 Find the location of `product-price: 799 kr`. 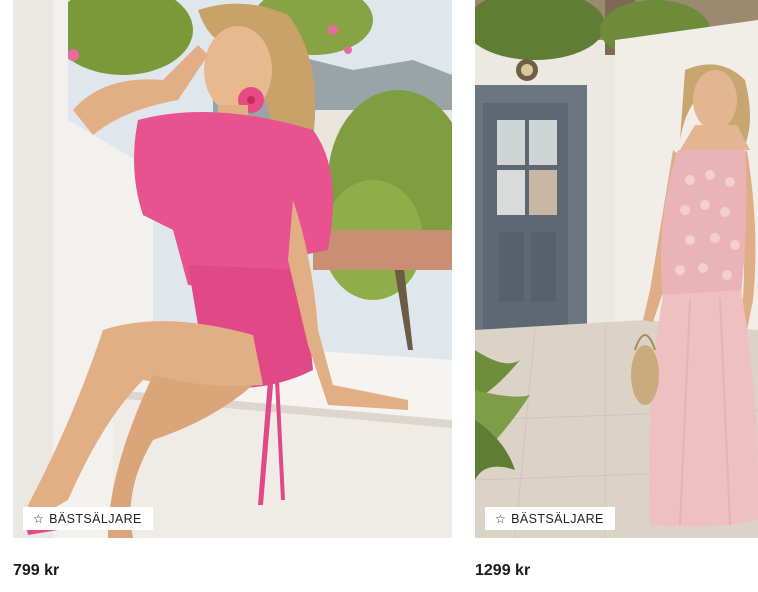

product-price: 799 kr is located at coordinates (36, 570).